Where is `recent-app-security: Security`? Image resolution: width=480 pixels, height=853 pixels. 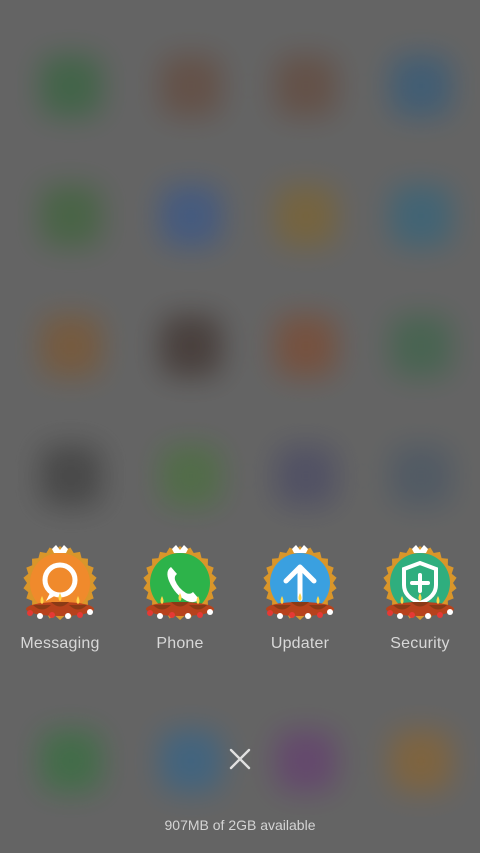
recent-app-security: Security is located at coordinates (420, 600).